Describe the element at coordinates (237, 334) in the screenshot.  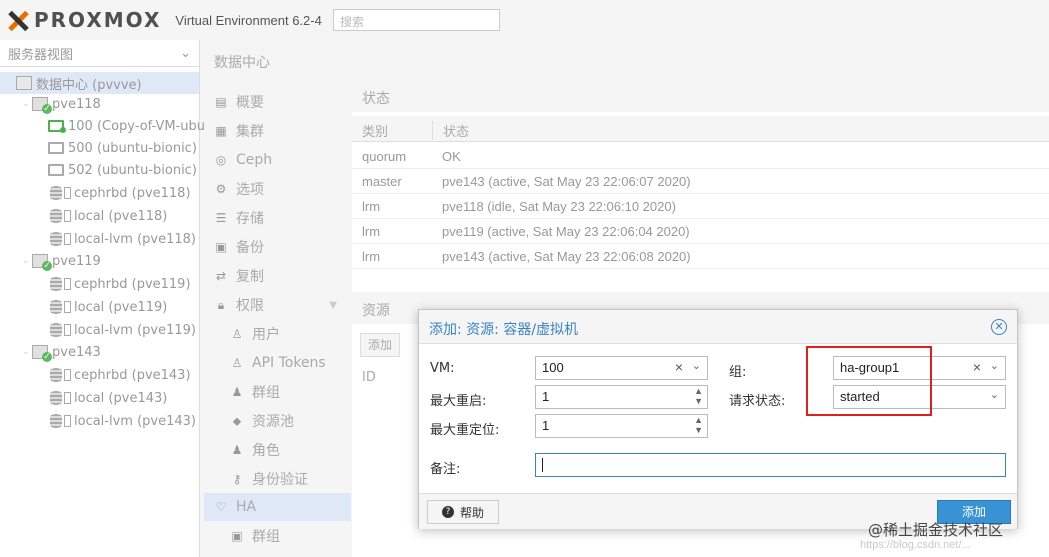
I see `user-icon: ♙` at that location.